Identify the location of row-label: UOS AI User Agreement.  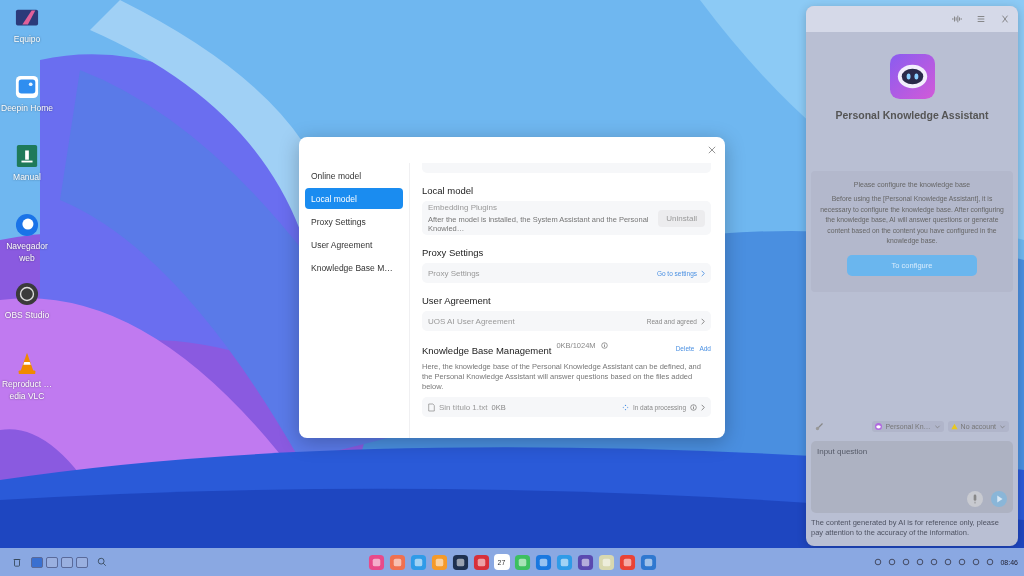
(471, 321).